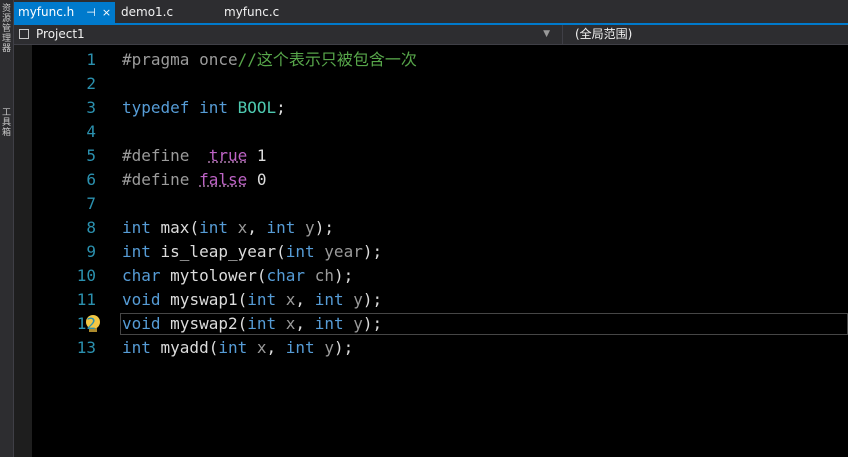 Image resolution: width=848 pixels, height=457 pixels. I want to click on code-line: 4, so click(431, 132).